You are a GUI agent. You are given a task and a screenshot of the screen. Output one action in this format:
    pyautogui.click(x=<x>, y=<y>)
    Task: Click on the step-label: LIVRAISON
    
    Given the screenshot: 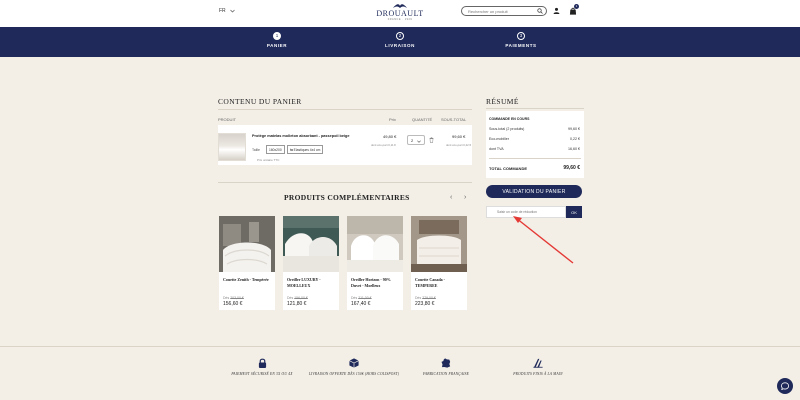 What is the action you would take?
    pyautogui.click(x=400, y=45)
    